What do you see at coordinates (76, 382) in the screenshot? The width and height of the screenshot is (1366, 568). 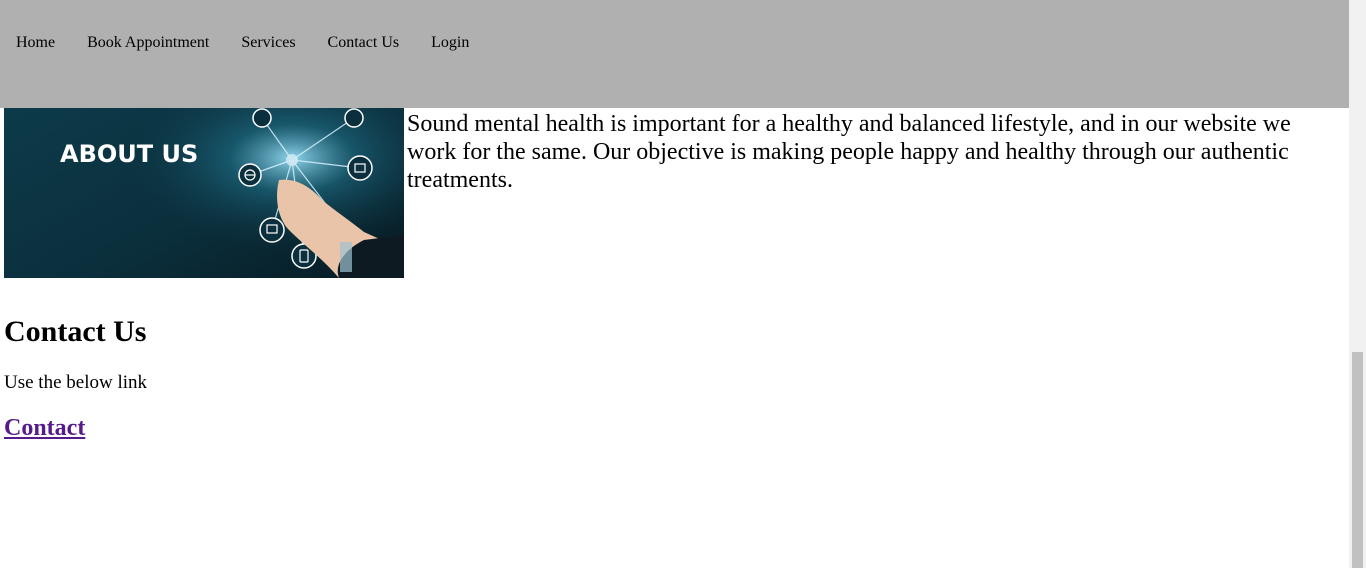 I see `contact-description: Use the below link` at bounding box center [76, 382].